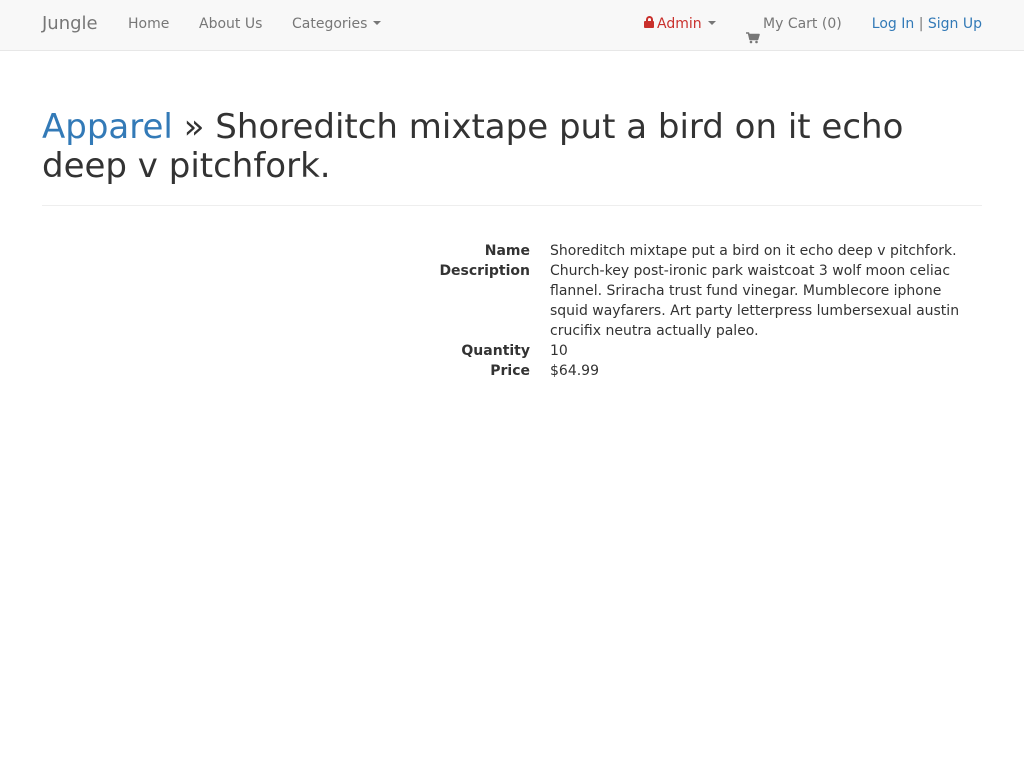 The height and width of the screenshot is (768, 1024). I want to click on login-link: Log In, so click(893, 24).